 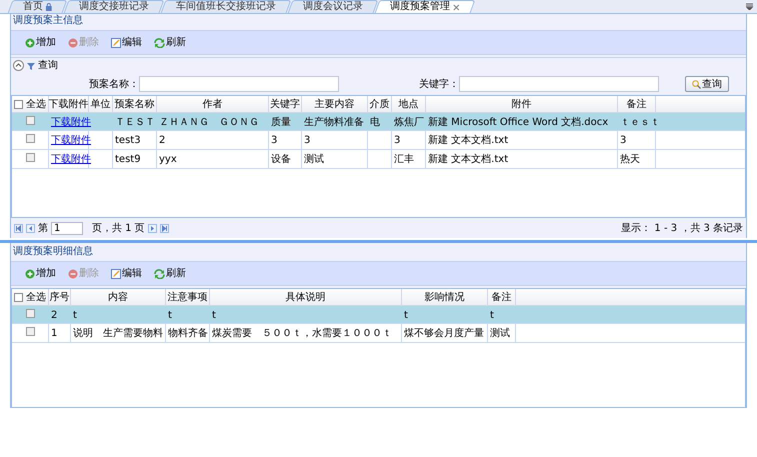 What do you see at coordinates (128, 159) in the screenshot?
I see `table-cell: test9` at bounding box center [128, 159].